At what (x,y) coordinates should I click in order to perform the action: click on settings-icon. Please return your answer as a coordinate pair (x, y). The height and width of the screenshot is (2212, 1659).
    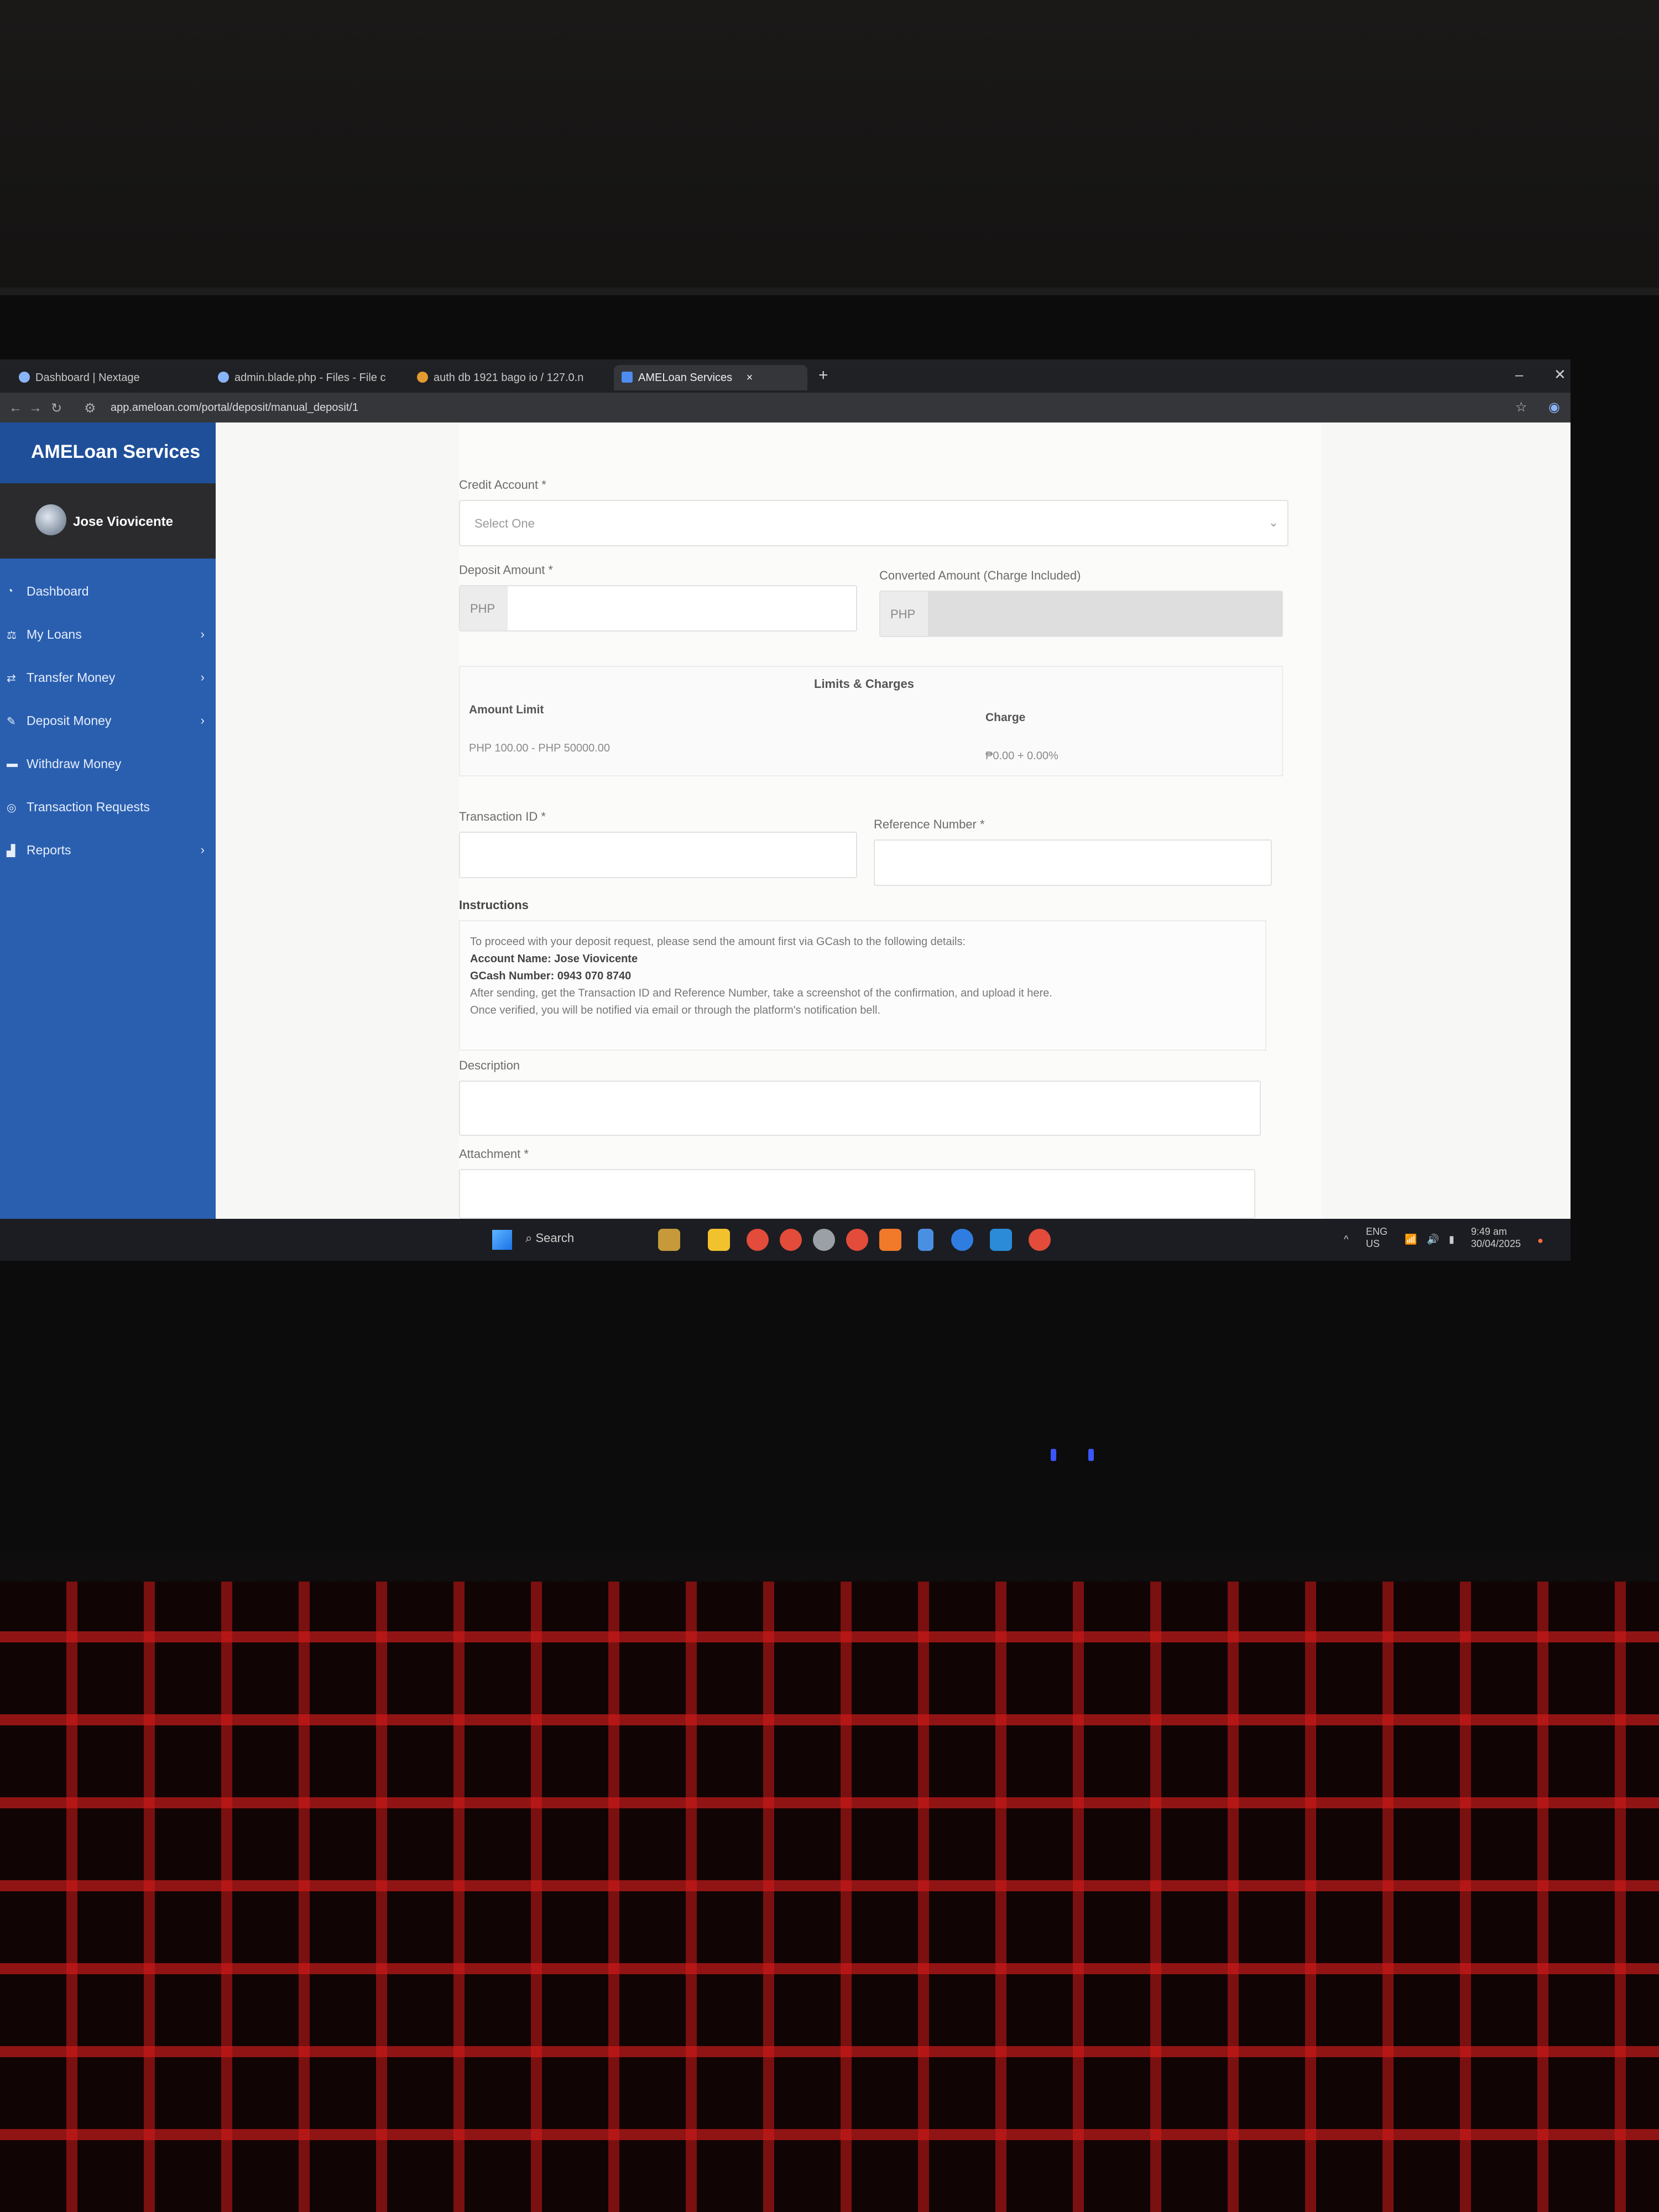
    Looking at the image, I should click on (824, 1240).